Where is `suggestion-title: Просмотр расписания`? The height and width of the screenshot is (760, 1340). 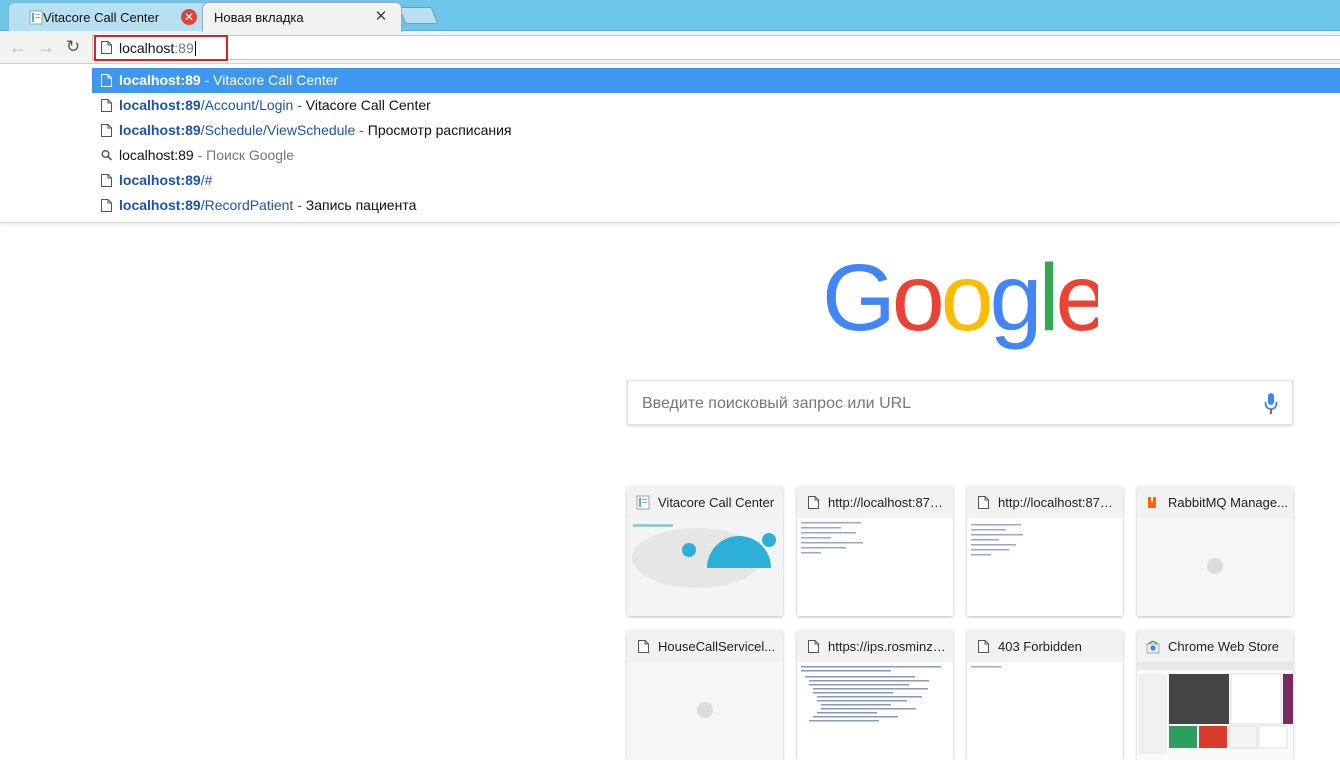
suggestion-title: Просмотр расписания is located at coordinates (439, 130).